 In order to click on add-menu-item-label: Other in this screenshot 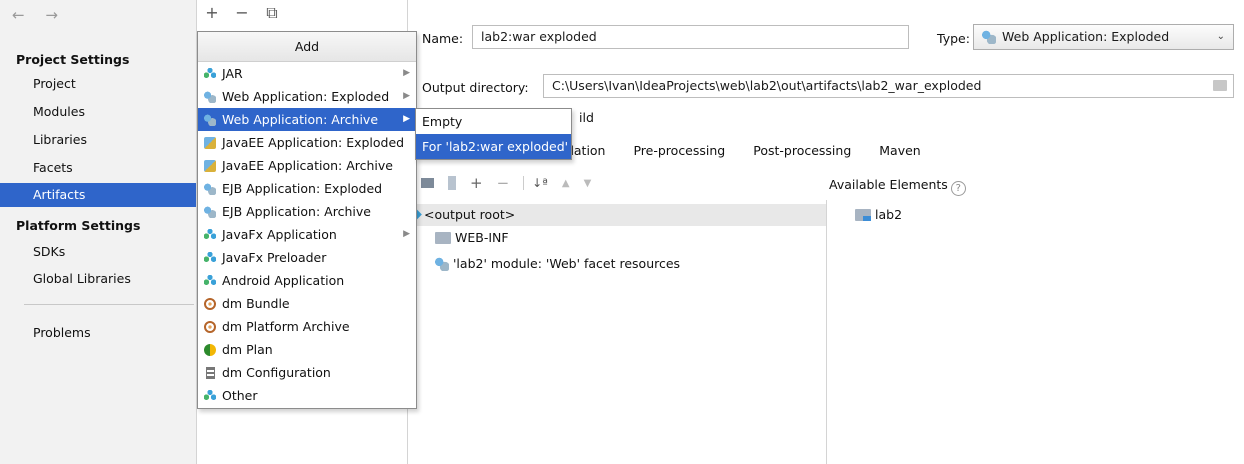, I will do `click(240, 395)`.